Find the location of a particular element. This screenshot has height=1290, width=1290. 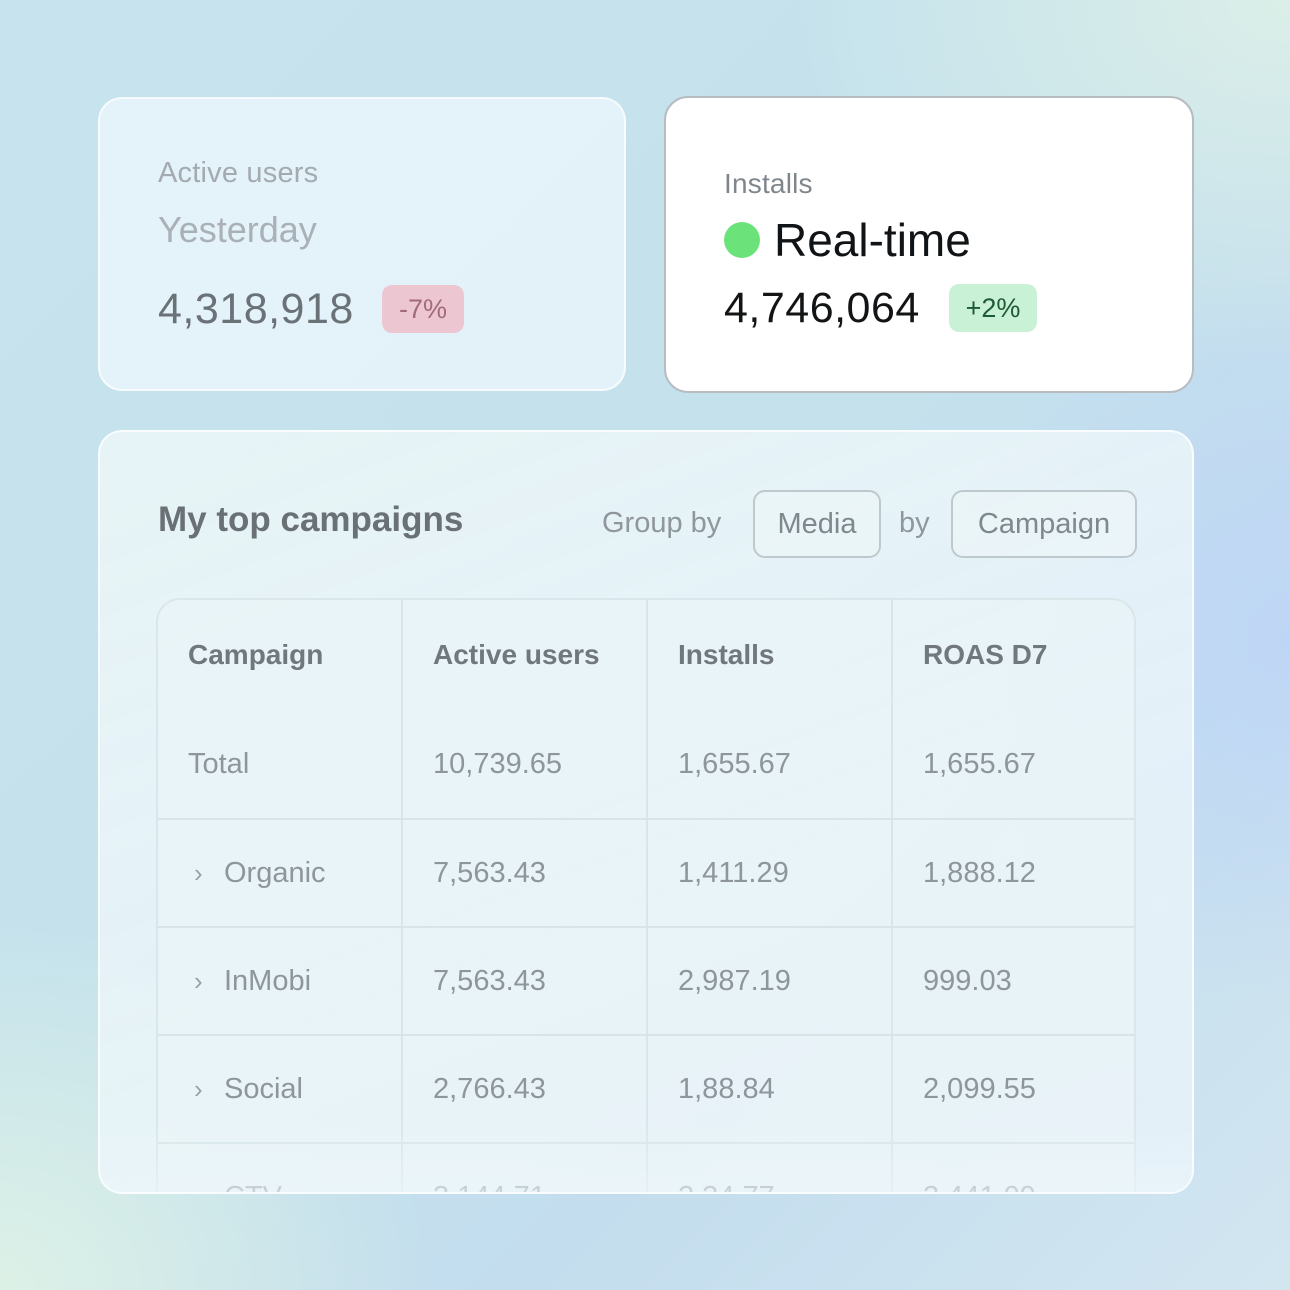

roas-d7-cell: 3,441.09 is located at coordinates (979, 1168).